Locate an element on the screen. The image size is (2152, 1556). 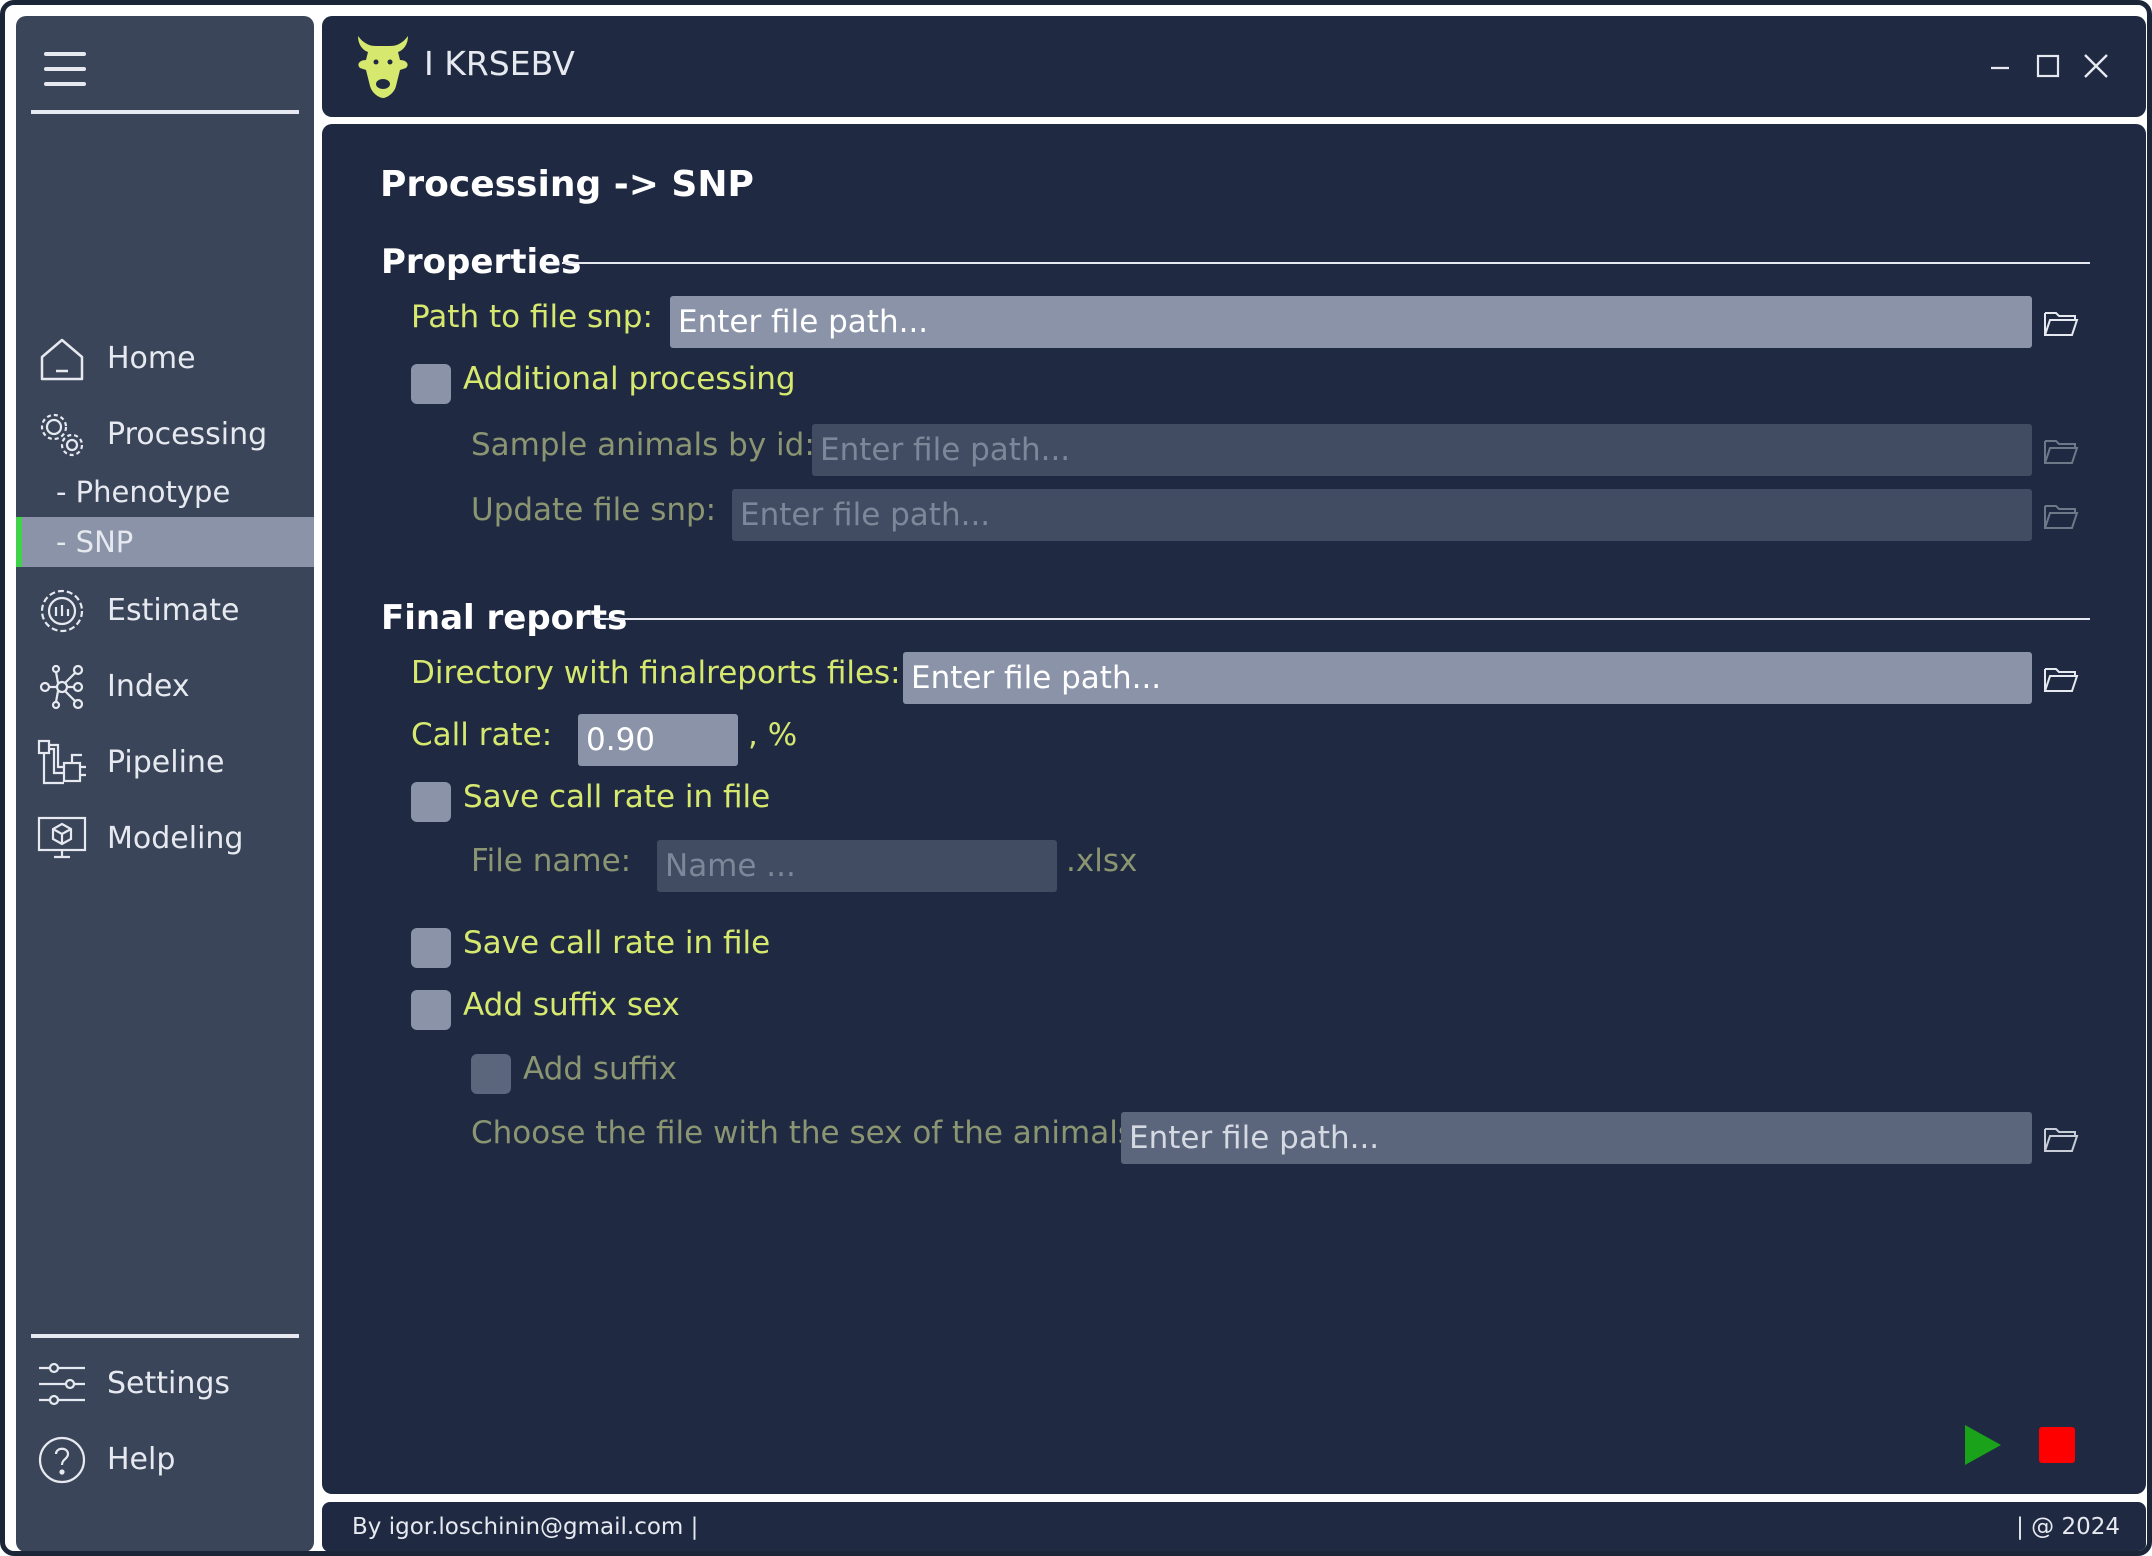
sample-animals-label: Sample animals by id: is located at coordinates (643, 445).